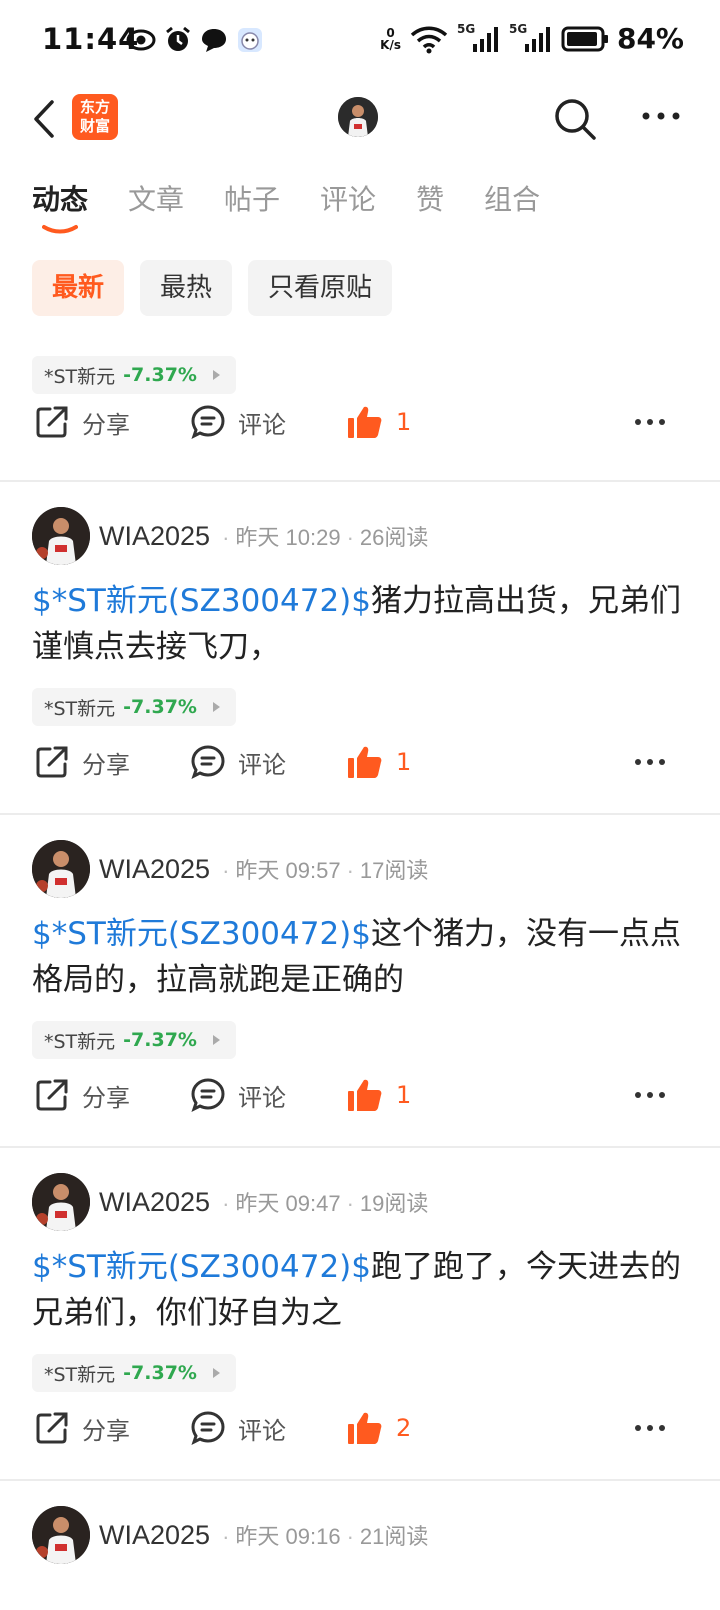 This screenshot has width=720, height=1610. Describe the element at coordinates (390, 44) in the screenshot. I see `network-speed-unit: K/s` at that location.